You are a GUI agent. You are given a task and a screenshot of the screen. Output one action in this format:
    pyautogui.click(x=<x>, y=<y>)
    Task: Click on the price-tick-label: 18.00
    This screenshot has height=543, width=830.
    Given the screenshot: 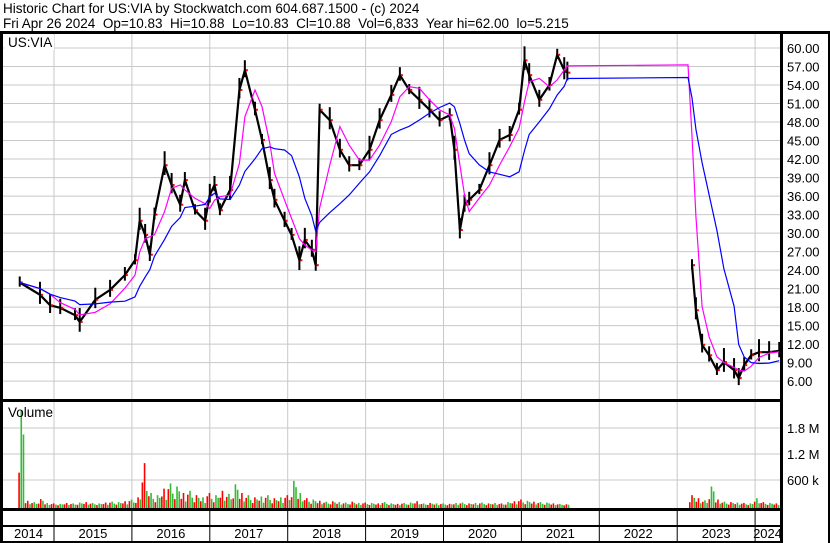 What is the action you would take?
    pyautogui.click(x=803, y=307)
    